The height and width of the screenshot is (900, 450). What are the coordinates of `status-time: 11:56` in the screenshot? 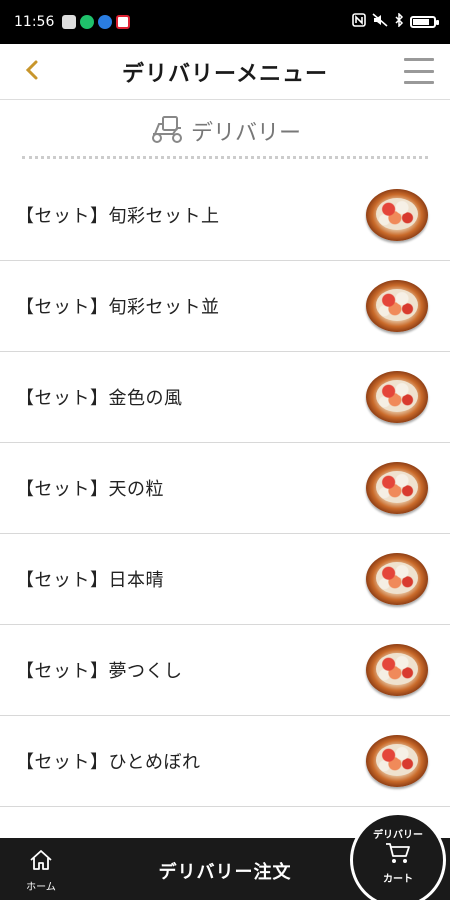 It's located at (34, 22).